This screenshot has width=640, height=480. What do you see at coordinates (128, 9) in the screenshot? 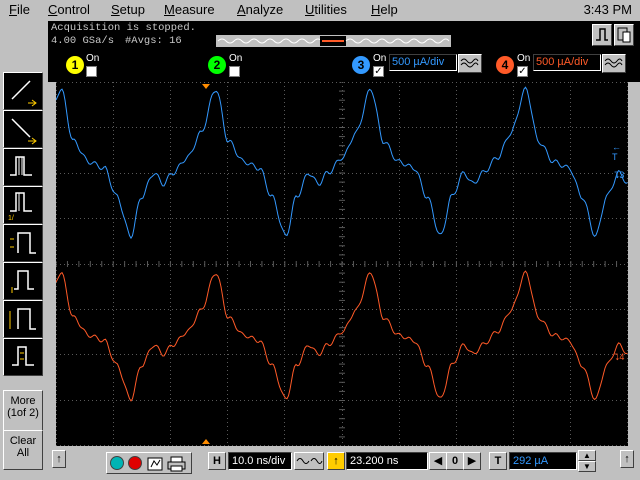
I see `menu-setup: Setup` at bounding box center [128, 9].